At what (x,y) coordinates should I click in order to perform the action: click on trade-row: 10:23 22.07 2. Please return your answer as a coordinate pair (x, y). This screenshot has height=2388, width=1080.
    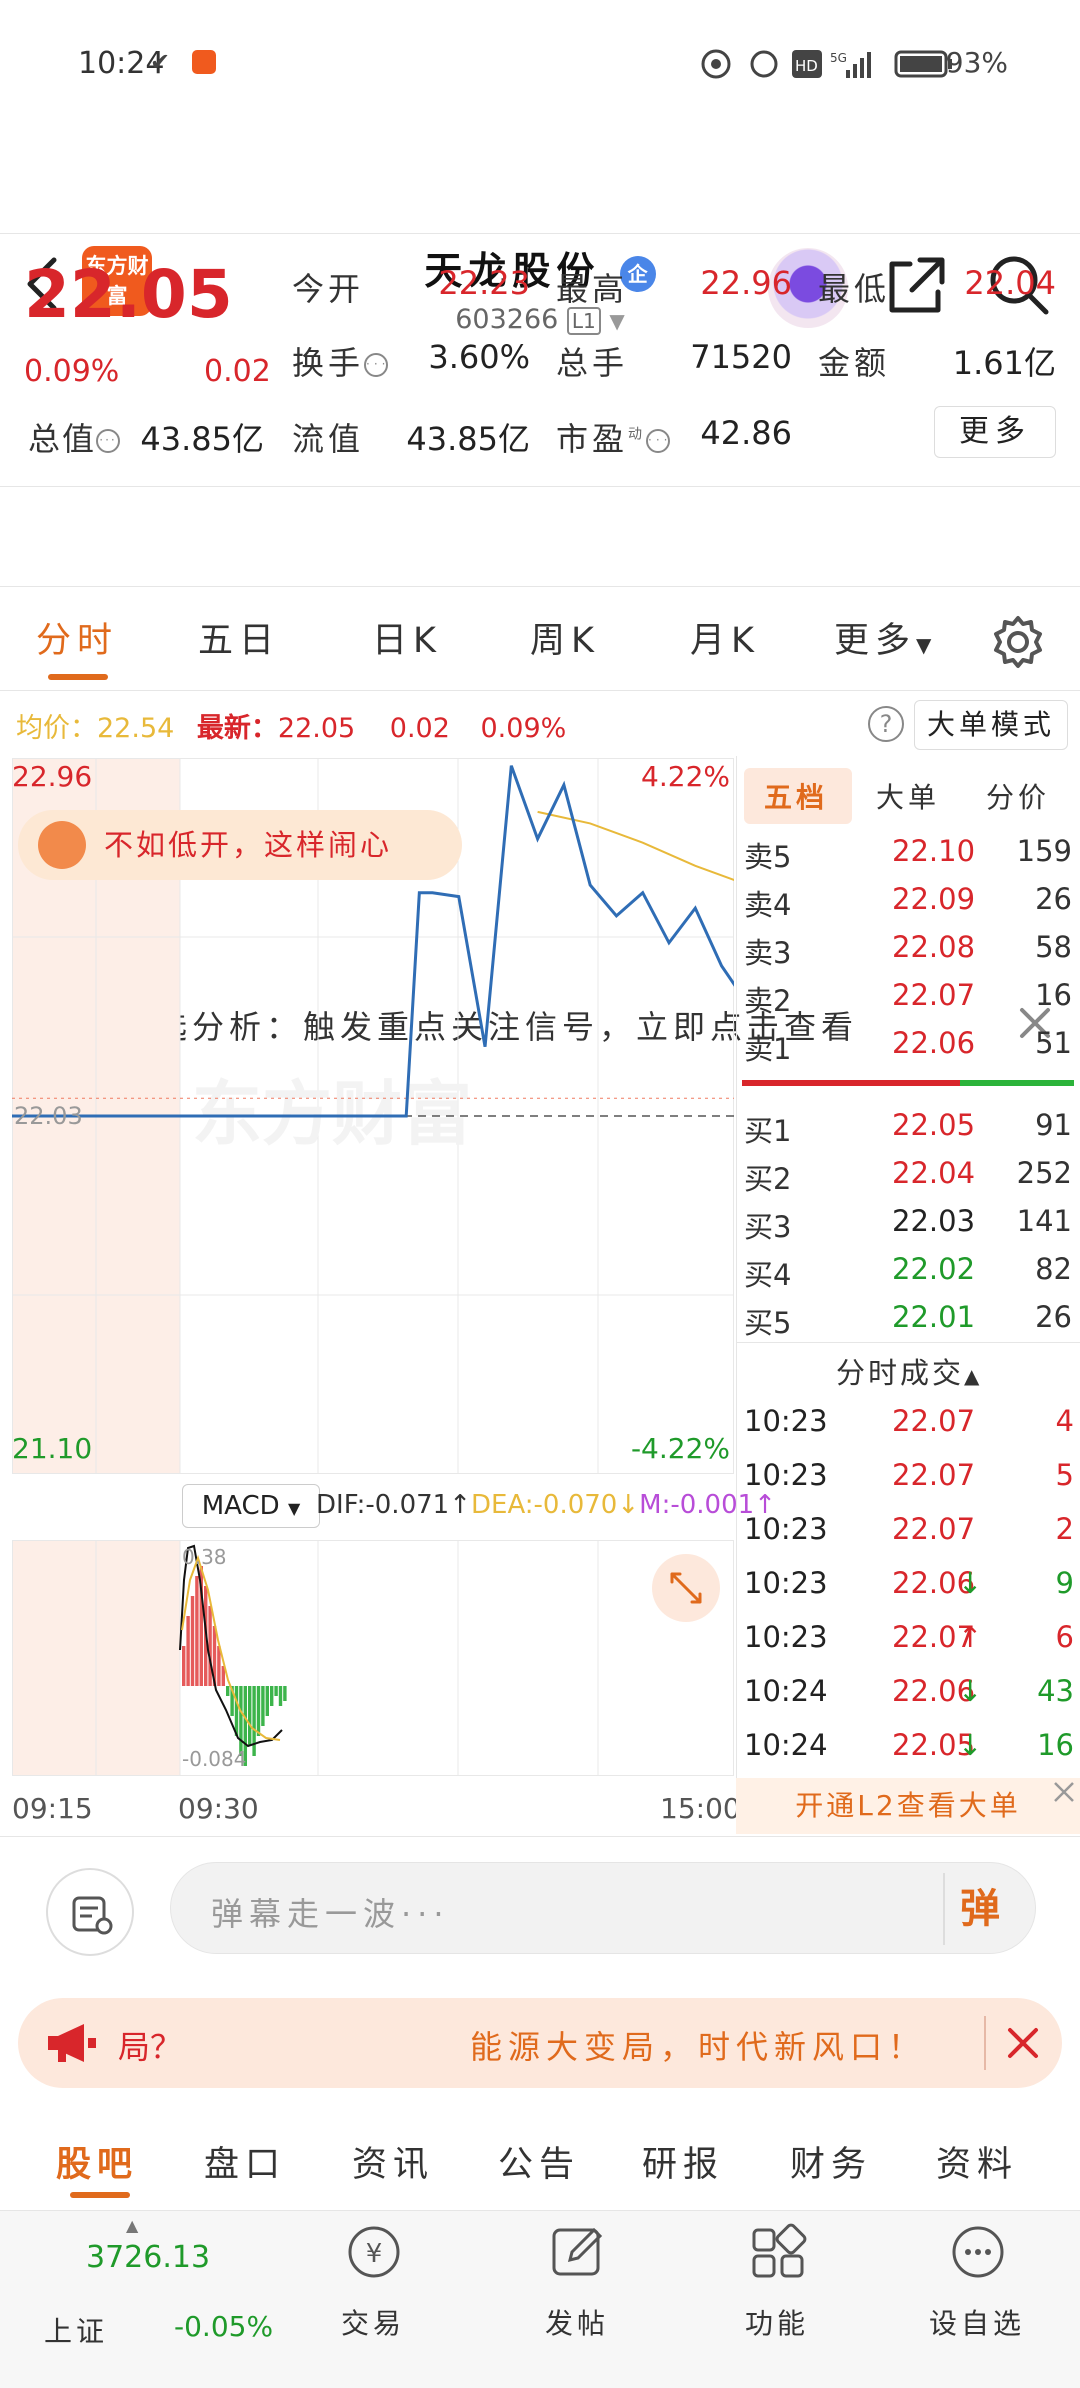
    Looking at the image, I should click on (909, 1529).